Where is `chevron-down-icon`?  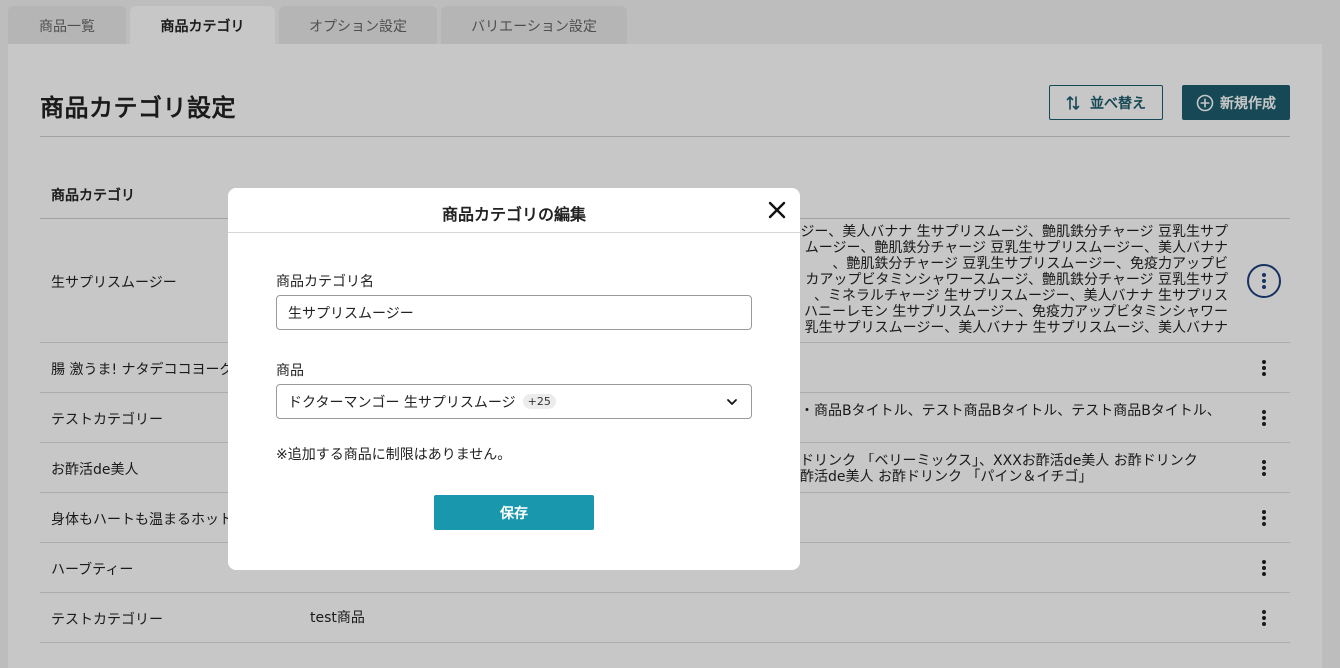 chevron-down-icon is located at coordinates (732, 402).